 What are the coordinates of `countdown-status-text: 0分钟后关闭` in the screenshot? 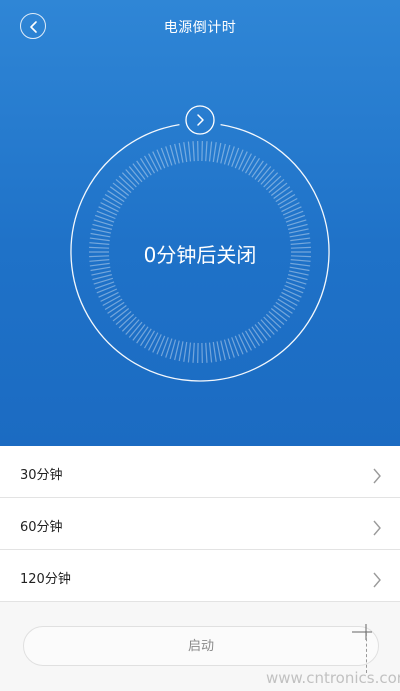 It's located at (200, 255).